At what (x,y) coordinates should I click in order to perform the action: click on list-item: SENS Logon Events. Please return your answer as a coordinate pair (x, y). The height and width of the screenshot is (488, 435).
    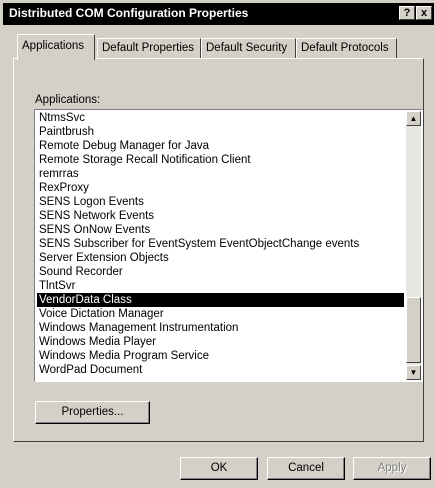
    Looking at the image, I should click on (220, 202).